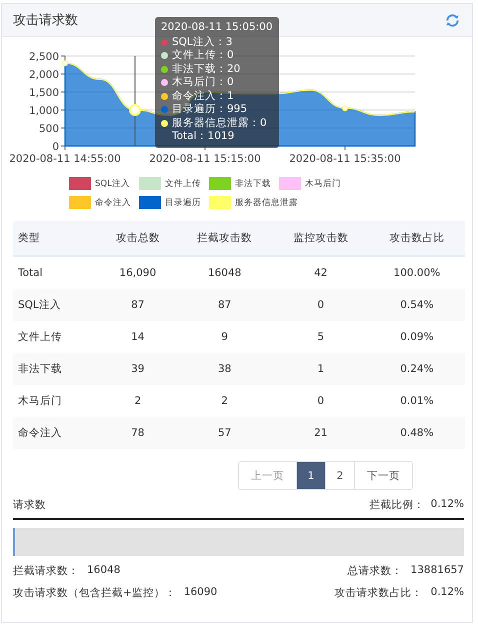 The height and width of the screenshot is (625, 478). Describe the element at coordinates (224, 238) in the screenshot. I see `column-header: 拦截攻击数` at that location.